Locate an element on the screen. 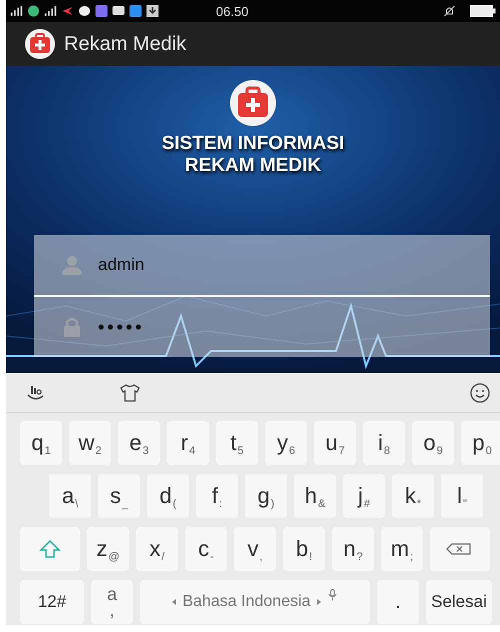 The height and width of the screenshot is (632, 500). heading-text: REKAM MEDIK is located at coordinates (253, 166).